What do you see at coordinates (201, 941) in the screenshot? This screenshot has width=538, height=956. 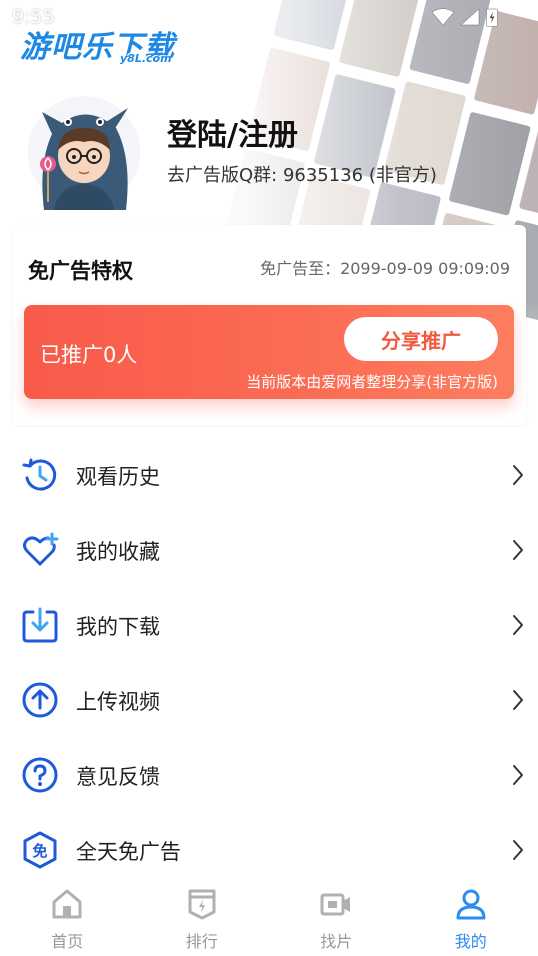 I see `tab-label: 排行` at bounding box center [201, 941].